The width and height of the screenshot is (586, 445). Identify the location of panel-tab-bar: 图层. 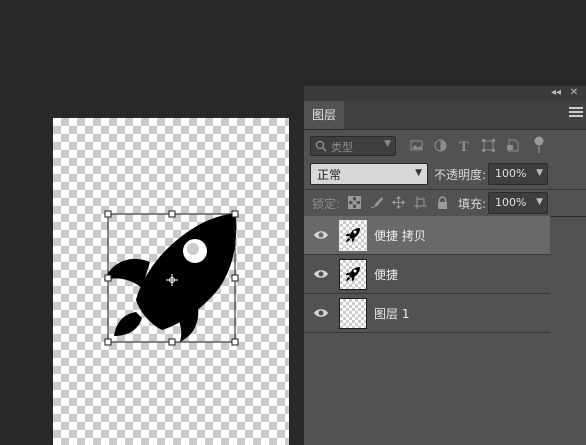
(445, 115).